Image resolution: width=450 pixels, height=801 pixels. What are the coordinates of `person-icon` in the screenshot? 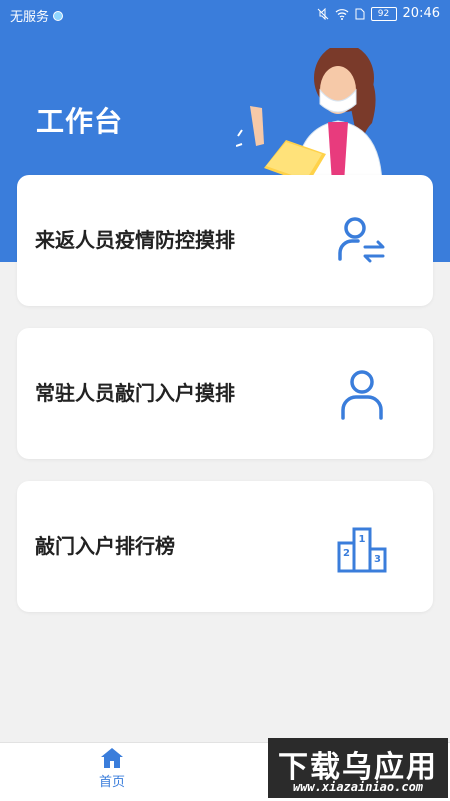 It's located at (362, 395).